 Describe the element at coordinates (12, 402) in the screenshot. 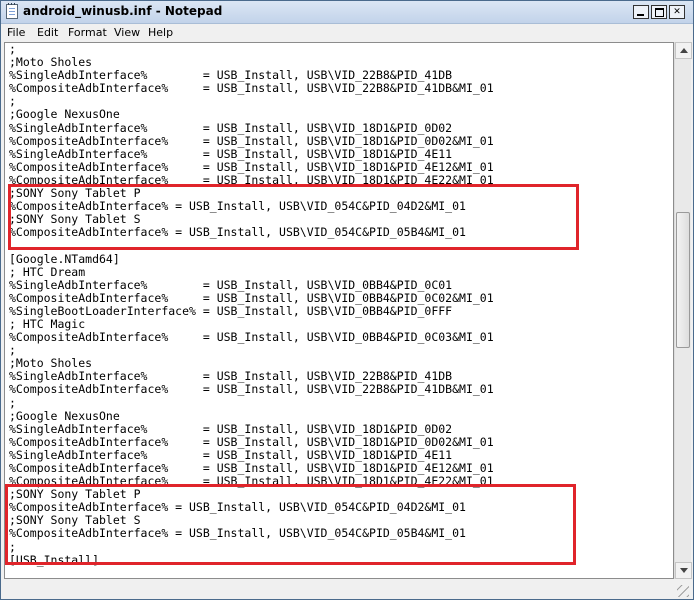

I see `text-line: ;` at that location.